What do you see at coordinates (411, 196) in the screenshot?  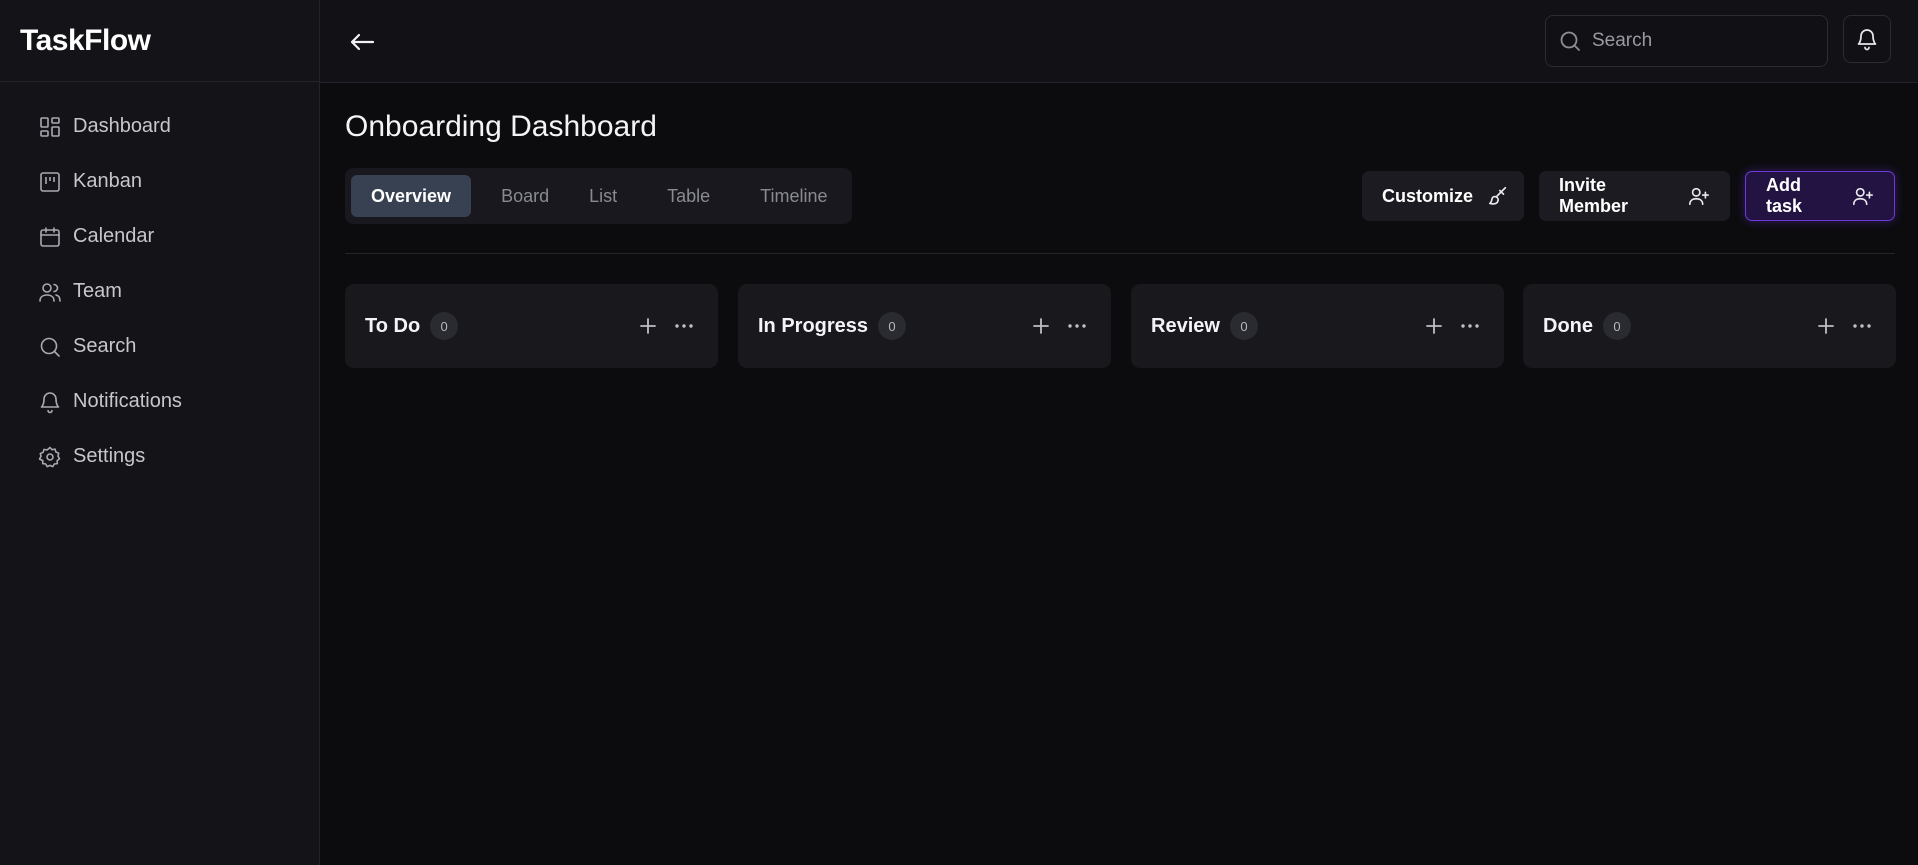 I see `tab-overview: Overview` at bounding box center [411, 196].